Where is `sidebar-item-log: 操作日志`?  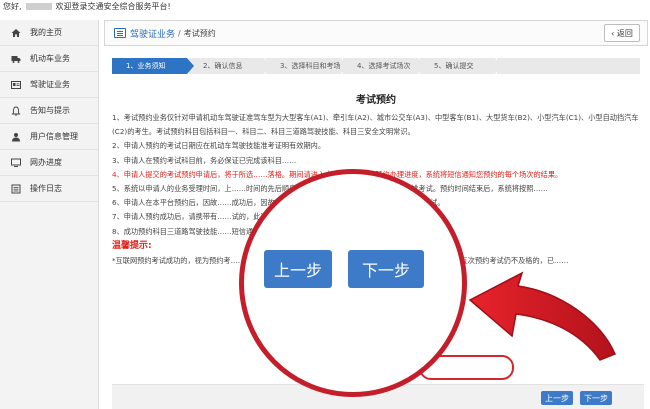 sidebar-item-log: 操作日志 is located at coordinates (49, 189).